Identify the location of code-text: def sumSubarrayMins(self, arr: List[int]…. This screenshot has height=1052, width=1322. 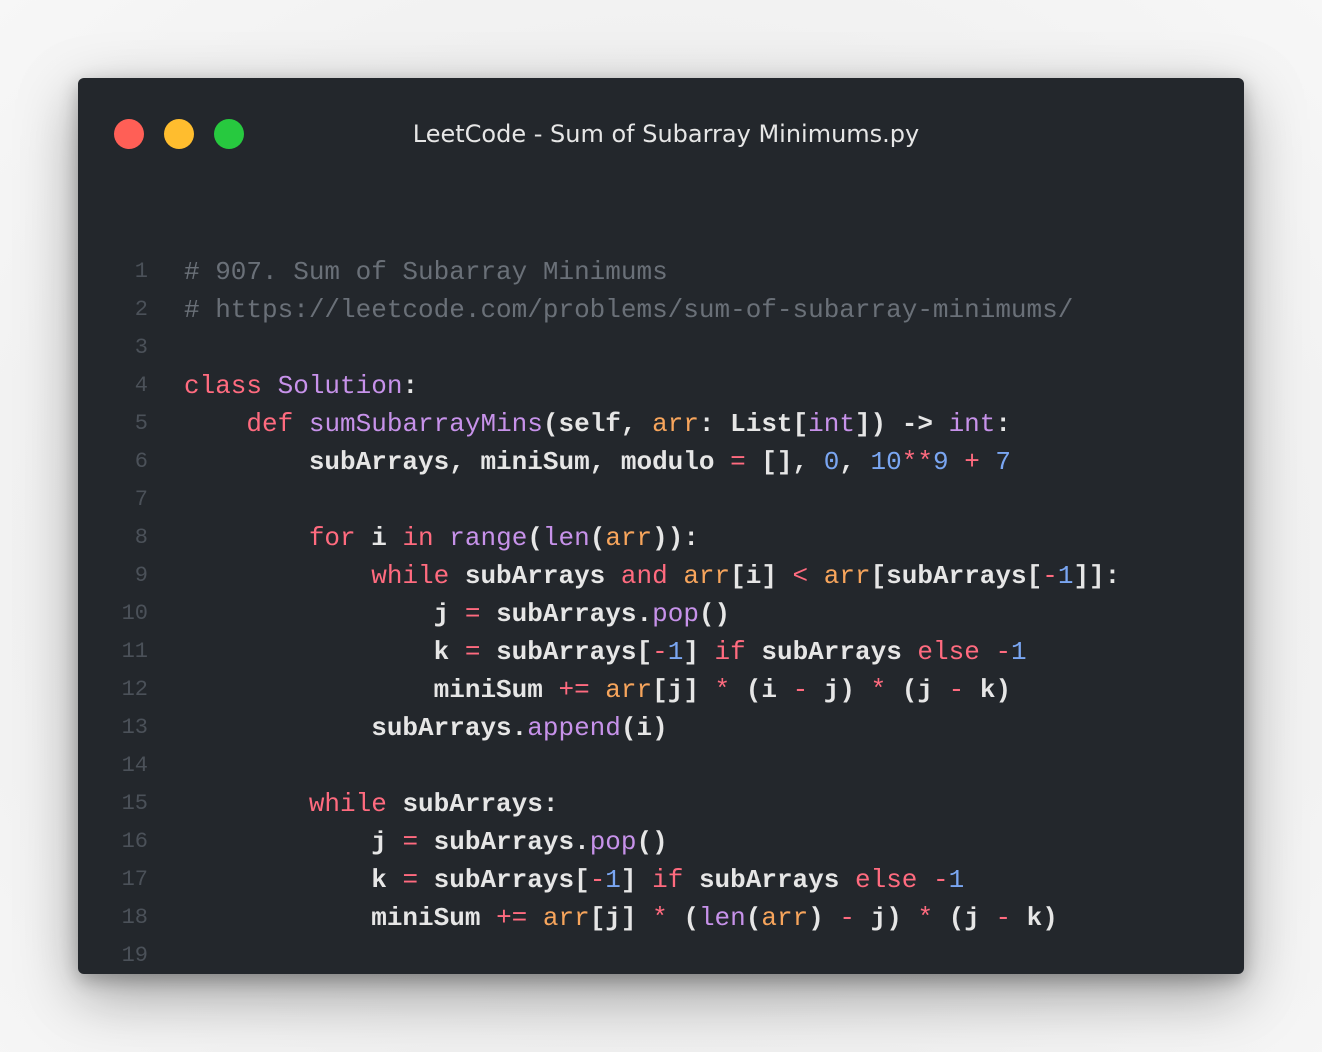
(597, 424).